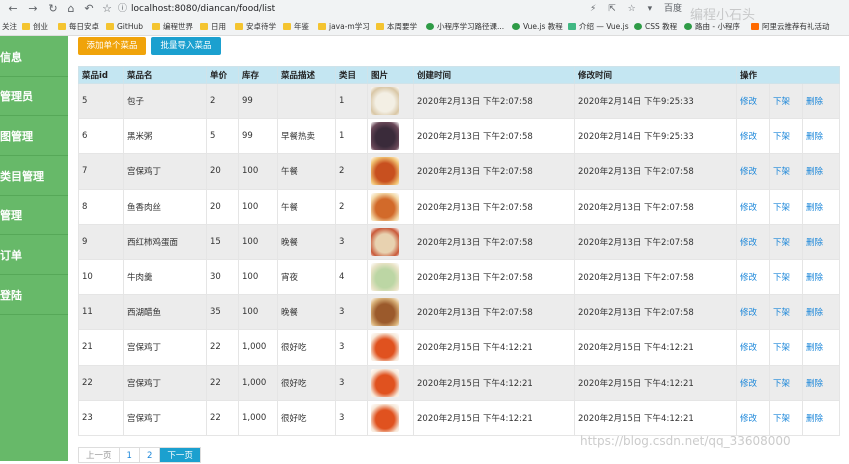  I want to click on add-food-button: 添加单个菜品, so click(112, 46).